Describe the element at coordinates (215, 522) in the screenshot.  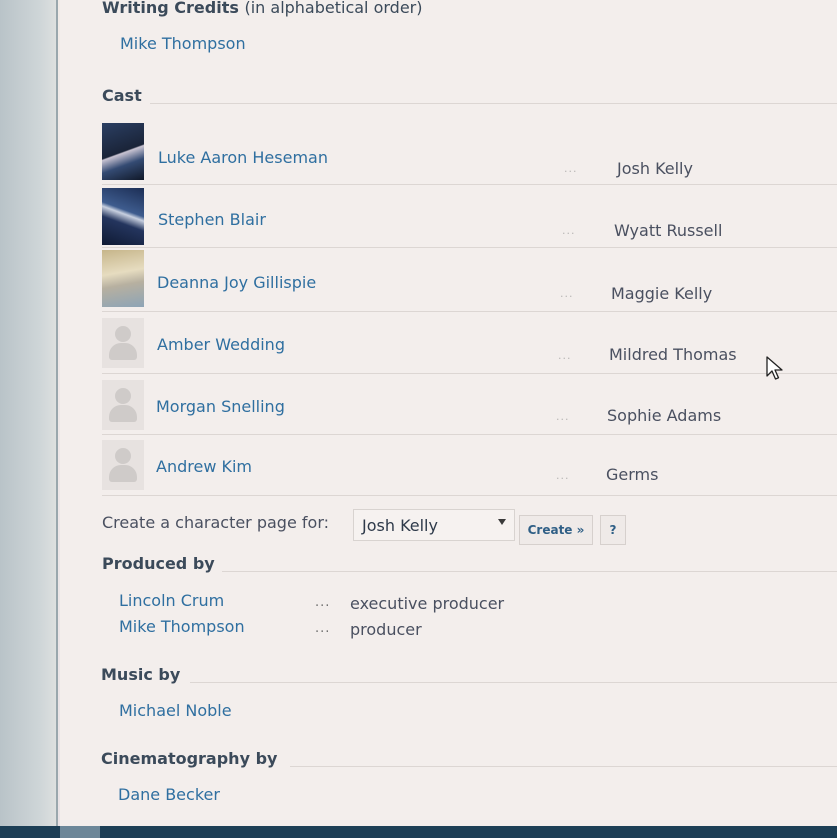
I see `character-page-label: Create a character page for:` at that location.